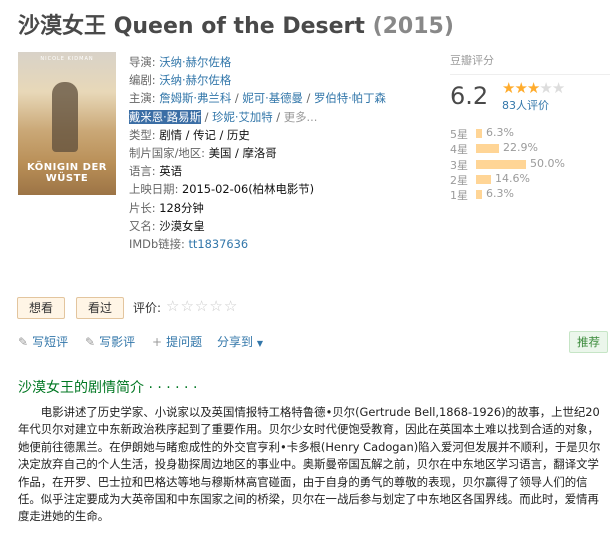  What do you see at coordinates (62, 26) in the screenshot?
I see `title-cn: 沙漠女王` at bounding box center [62, 26].